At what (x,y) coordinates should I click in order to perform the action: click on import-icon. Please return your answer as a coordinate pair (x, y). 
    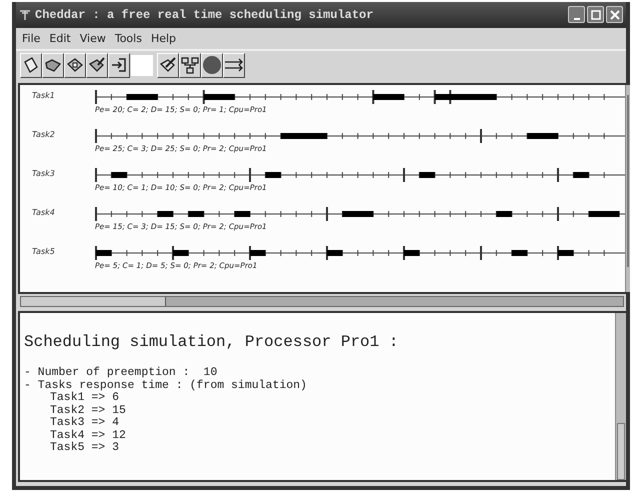
    Looking at the image, I should click on (119, 65).